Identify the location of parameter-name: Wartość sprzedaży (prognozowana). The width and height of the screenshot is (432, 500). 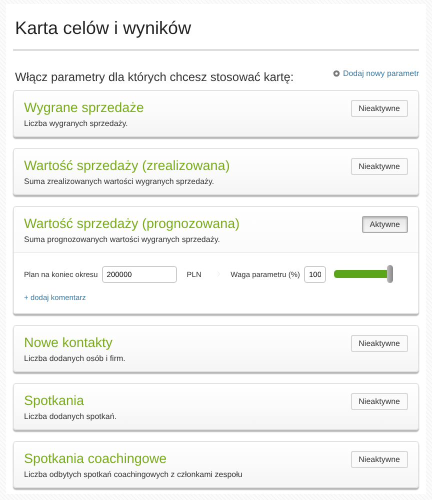
(132, 223).